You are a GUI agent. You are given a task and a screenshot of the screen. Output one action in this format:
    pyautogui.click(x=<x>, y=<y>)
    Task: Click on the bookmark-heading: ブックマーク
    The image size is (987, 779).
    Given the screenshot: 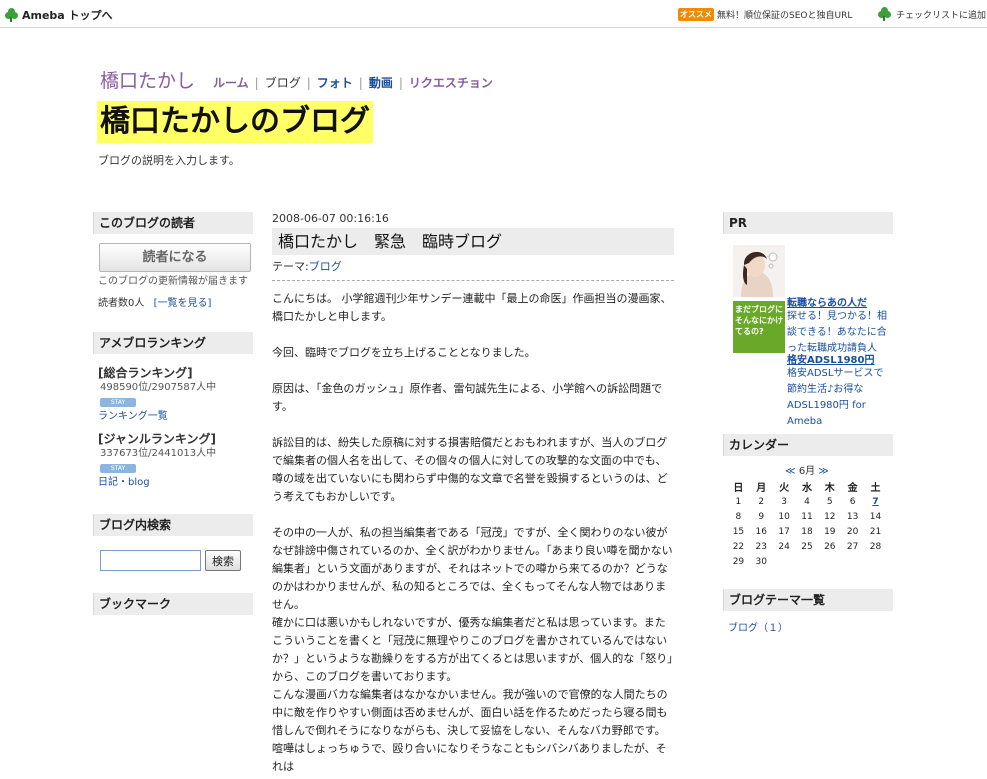 What is the action you would take?
    pyautogui.click(x=173, y=604)
    